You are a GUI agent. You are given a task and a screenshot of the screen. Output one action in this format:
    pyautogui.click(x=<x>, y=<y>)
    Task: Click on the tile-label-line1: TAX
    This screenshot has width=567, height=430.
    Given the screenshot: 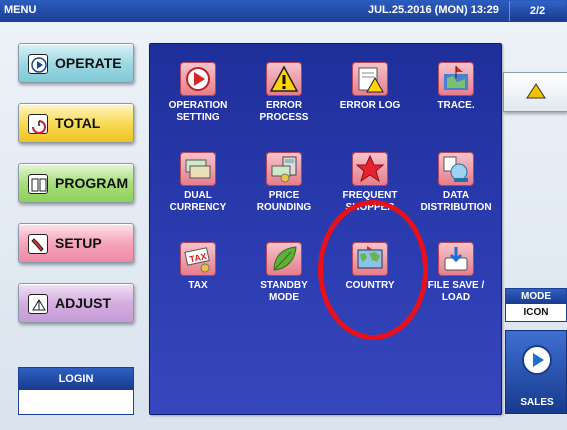 What is the action you would take?
    pyautogui.click(x=198, y=285)
    